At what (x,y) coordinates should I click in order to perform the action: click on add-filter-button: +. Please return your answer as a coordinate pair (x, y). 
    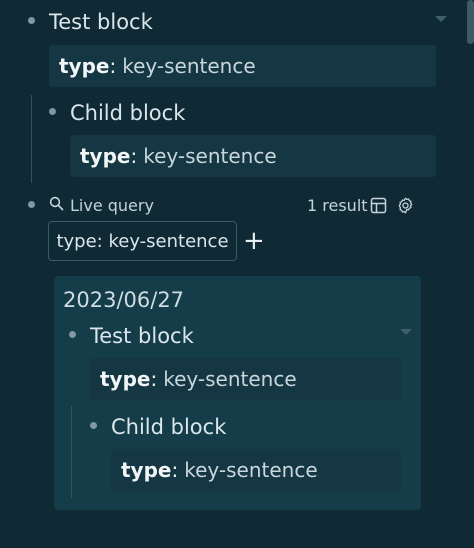
    Looking at the image, I should click on (254, 241).